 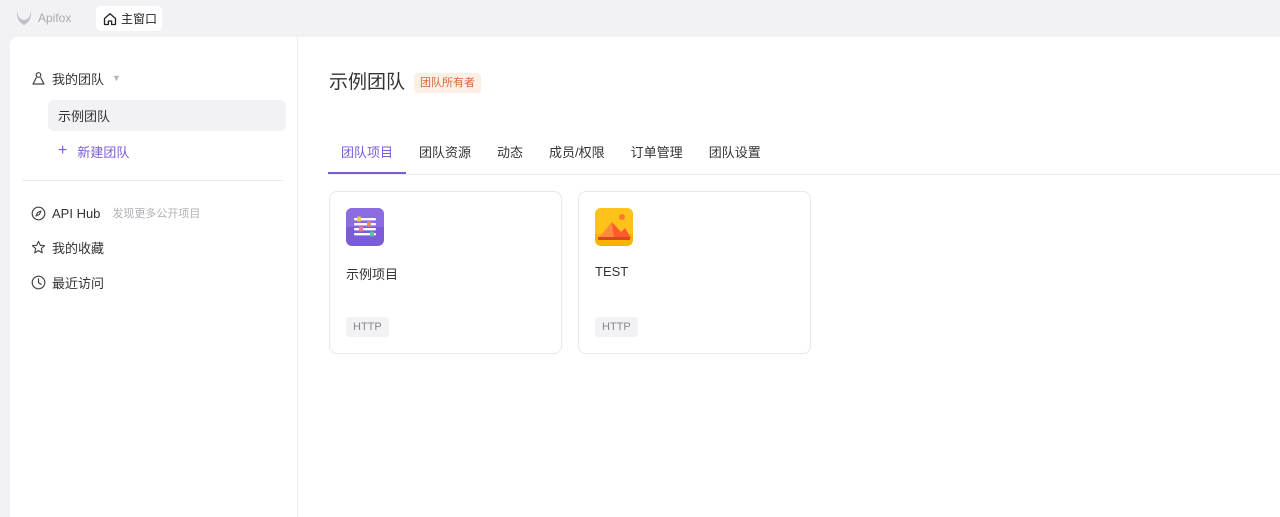 I want to click on tab-members-permissions: 成员/权限, so click(x=577, y=157).